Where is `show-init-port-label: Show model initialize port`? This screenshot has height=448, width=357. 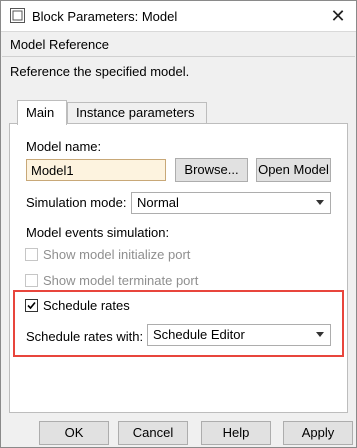
show-init-port-label: Show model initialize port is located at coordinates (117, 254).